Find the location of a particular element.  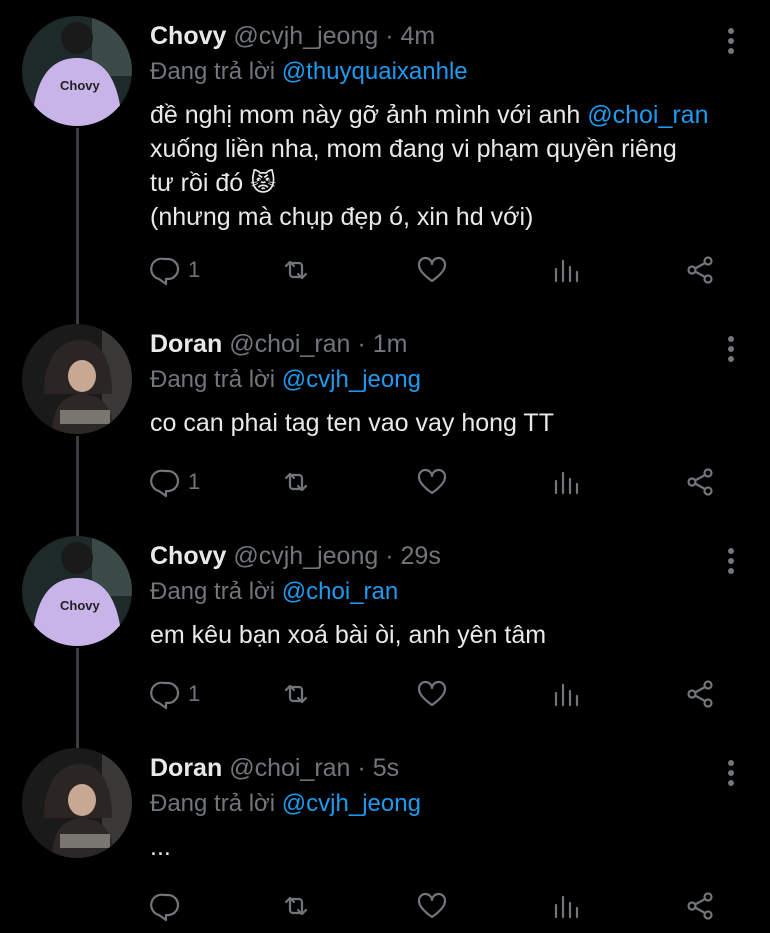

timestamp: · 1m is located at coordinates (382, 344).